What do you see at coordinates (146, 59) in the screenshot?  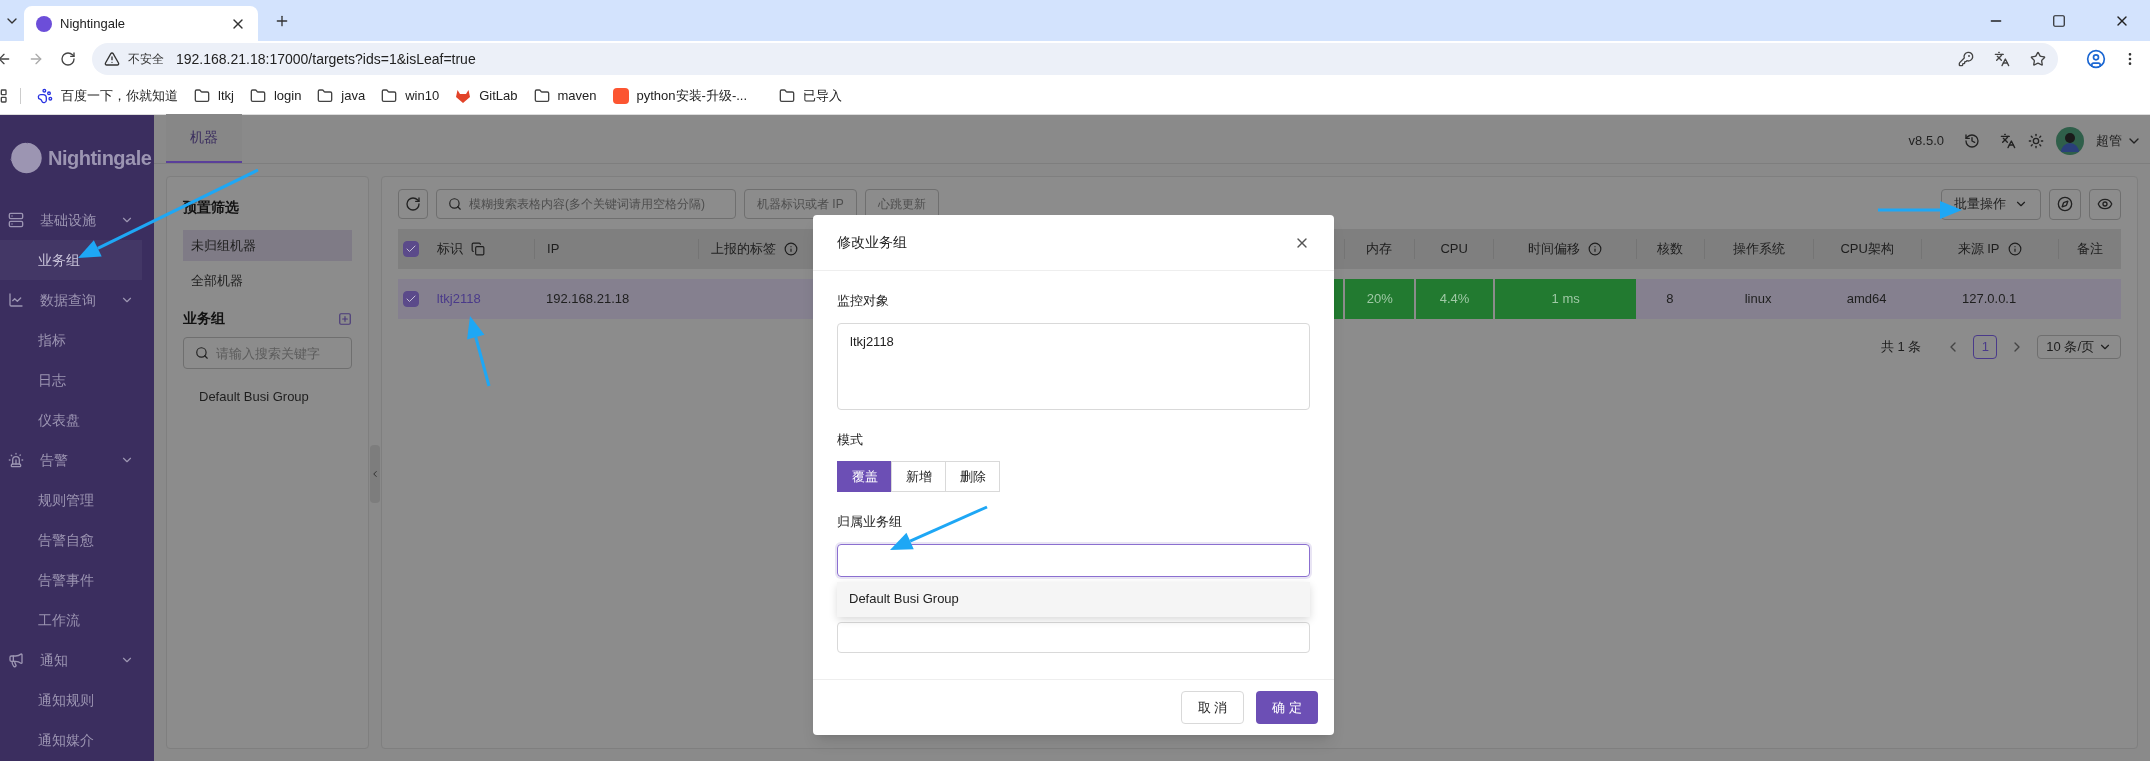 I see `security-label: 不安全` at bounding box center [146, 59].